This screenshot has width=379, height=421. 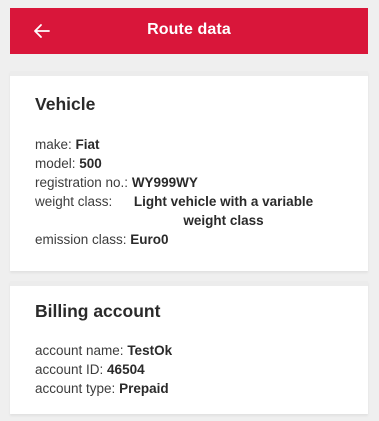 What do you see at coordinates (65, 104) in the screenshot?
I see `vehicle-title: Vehicle` at bounding box center [65, 104].